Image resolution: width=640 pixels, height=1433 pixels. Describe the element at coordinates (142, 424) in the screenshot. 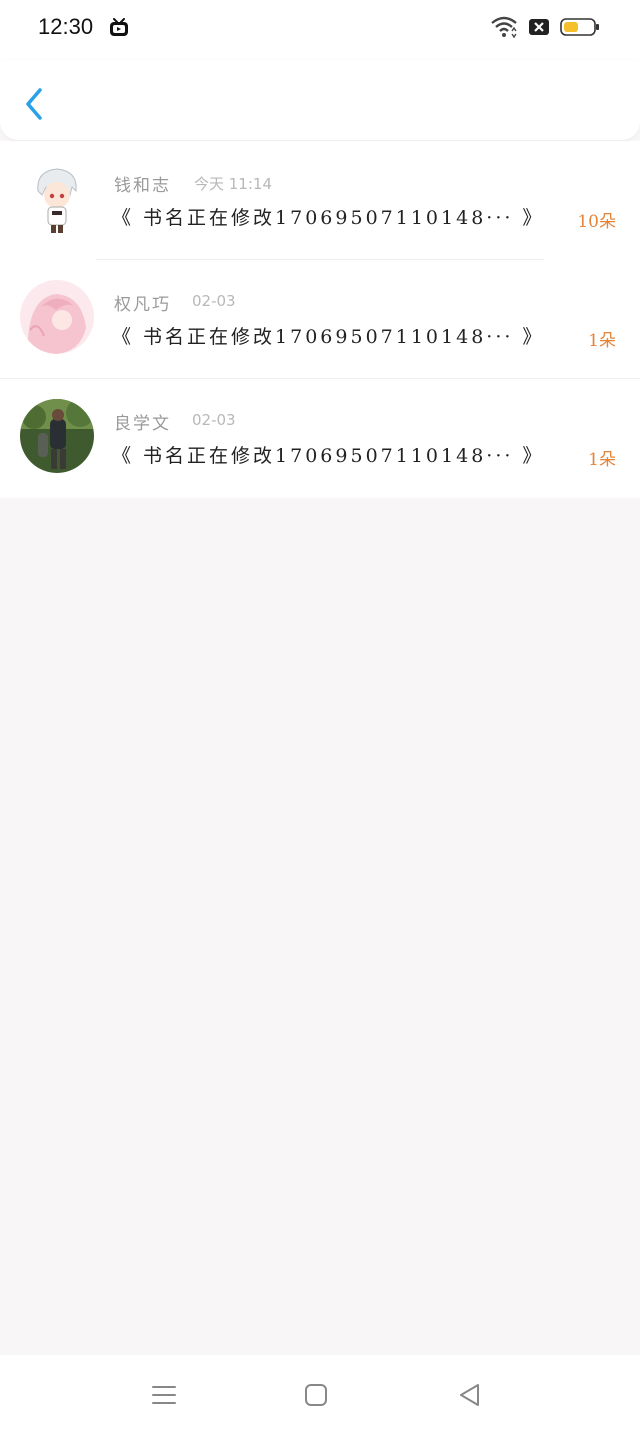

I see `sender-name: 良学文` at that location.